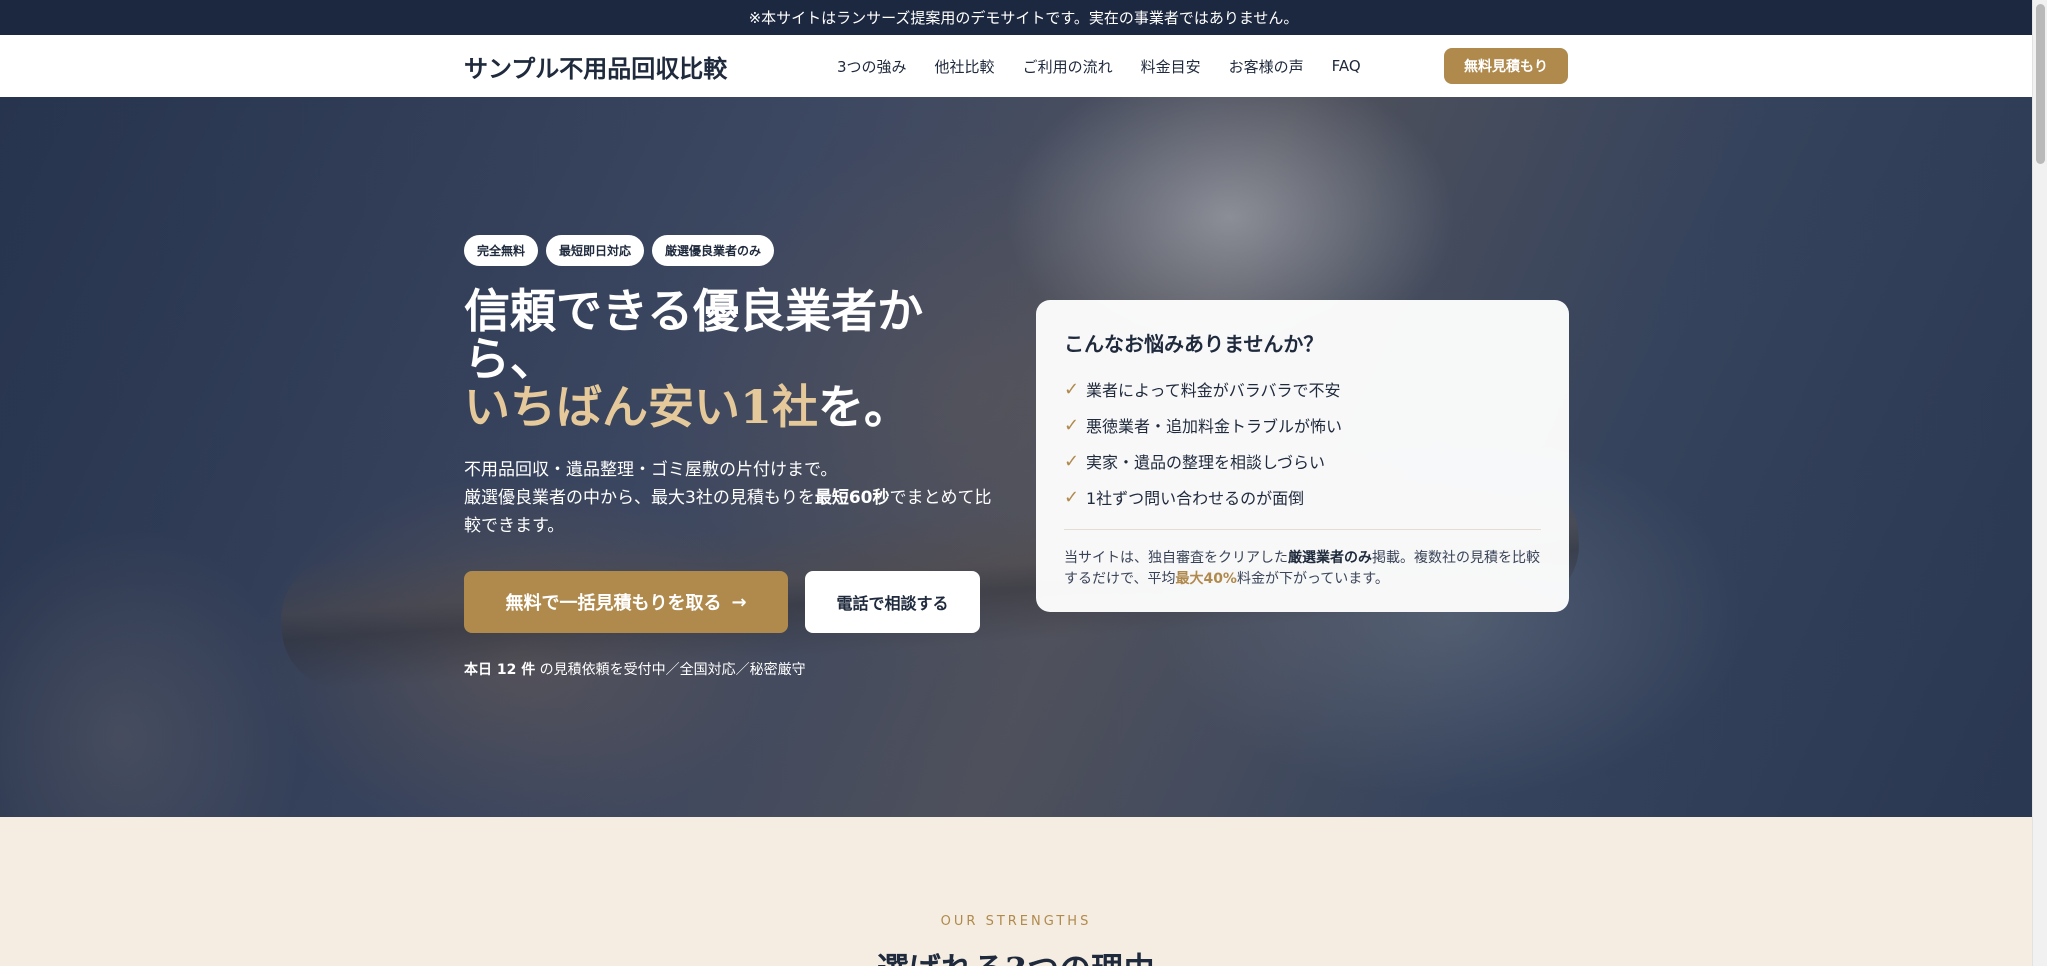 The height and width of the screenshot is (966, 2047). I want to click on badge-same-day: 最短即日対応, so click(595, 250).